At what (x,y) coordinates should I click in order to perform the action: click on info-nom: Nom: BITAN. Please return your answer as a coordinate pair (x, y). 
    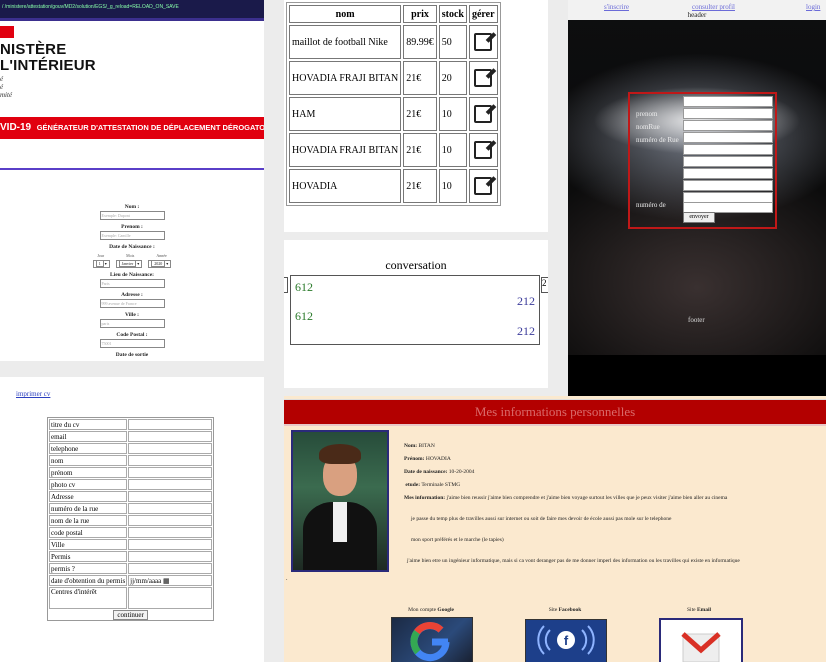
    Looking at the image, I should click on (419, 446).